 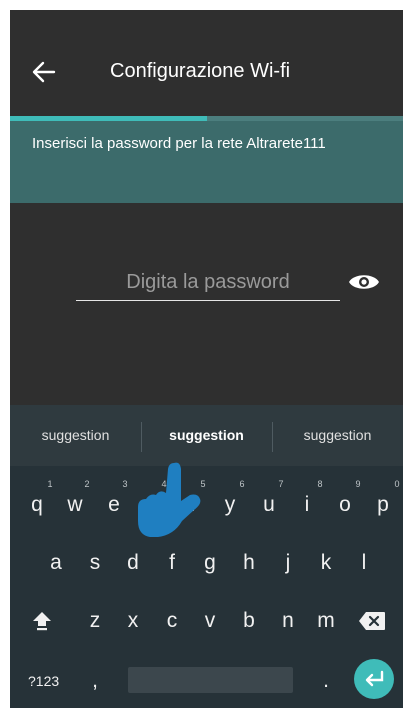 What do you see at coordinates (210, 621) in the screenshot?
I see `key-v: v` at bounding box center [210, 621].